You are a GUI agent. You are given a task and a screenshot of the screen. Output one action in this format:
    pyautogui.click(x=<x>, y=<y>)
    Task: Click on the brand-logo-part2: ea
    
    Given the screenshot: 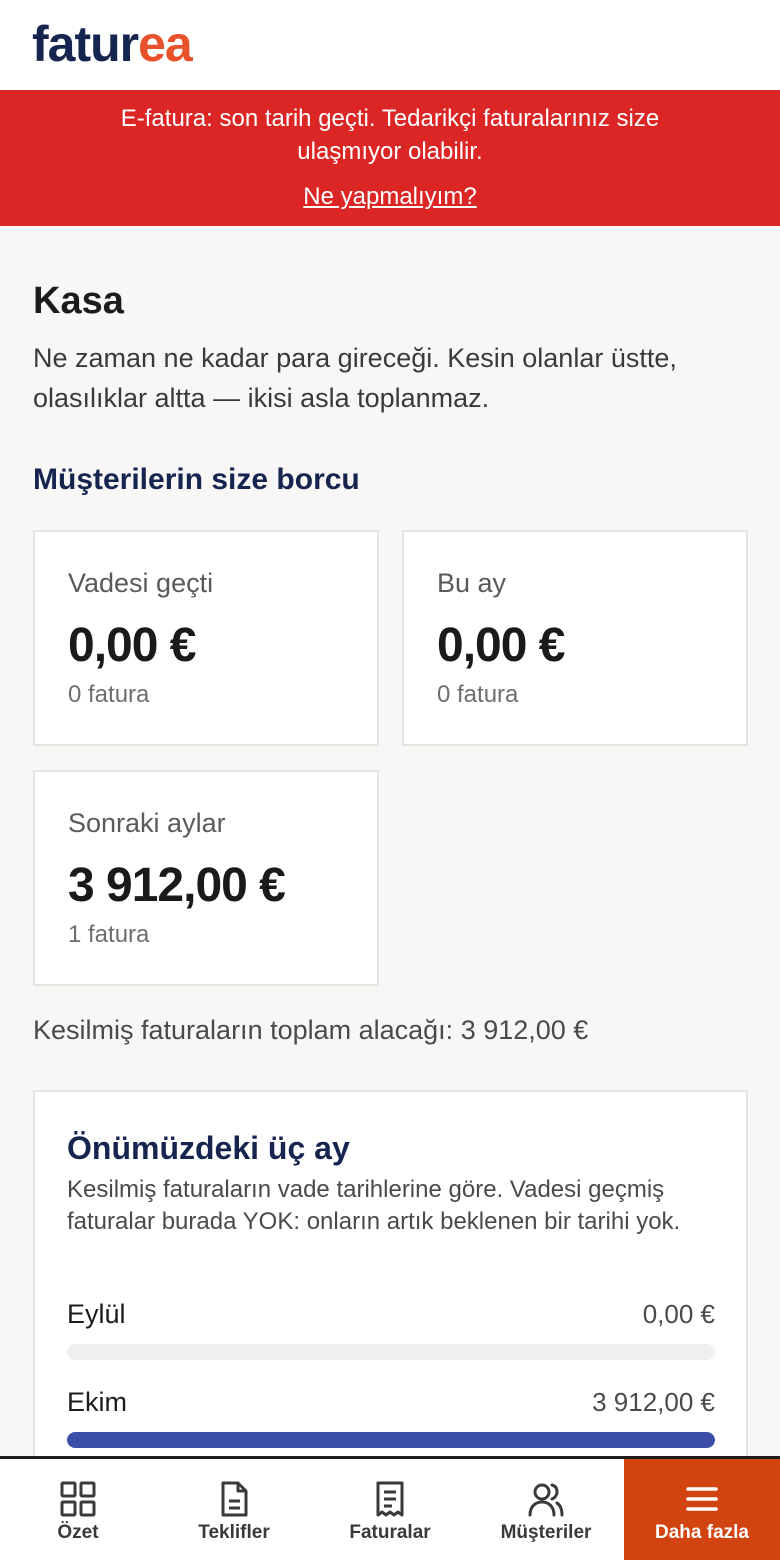 What is the action you would take?
    pyautogui.click(x=165, y=44)
    